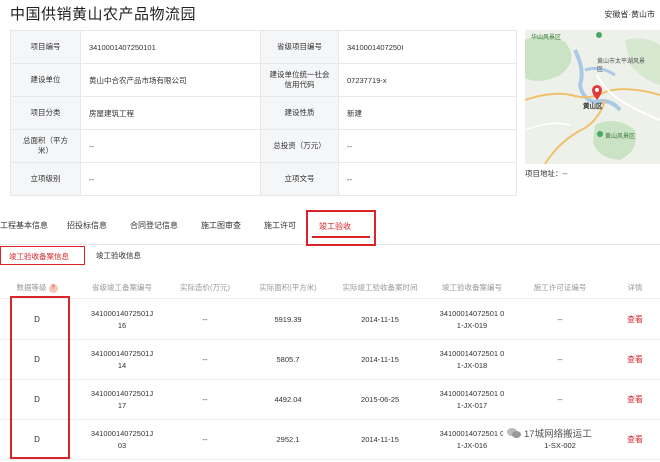  What do you see at coordinates (122, 400) in the screenshot?
I see `prov-no-cell: 34100014072501J 17` at bounding box center [122, 400].